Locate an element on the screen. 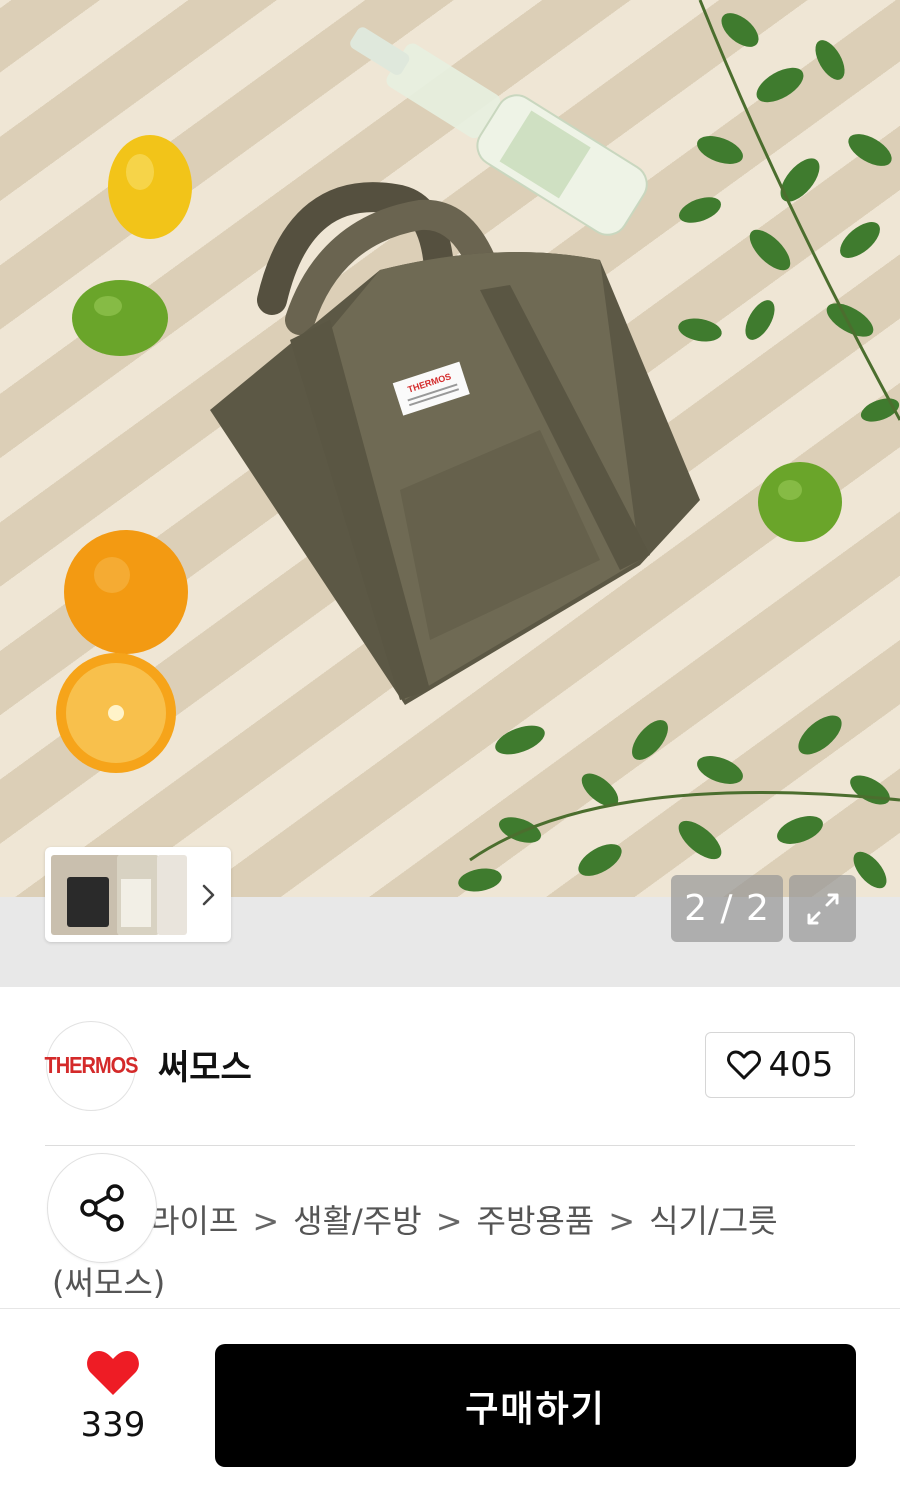 The width and height of the screenshot is (900, 1501). brand-name: 써모스 is located at coordinates (205, 1064).